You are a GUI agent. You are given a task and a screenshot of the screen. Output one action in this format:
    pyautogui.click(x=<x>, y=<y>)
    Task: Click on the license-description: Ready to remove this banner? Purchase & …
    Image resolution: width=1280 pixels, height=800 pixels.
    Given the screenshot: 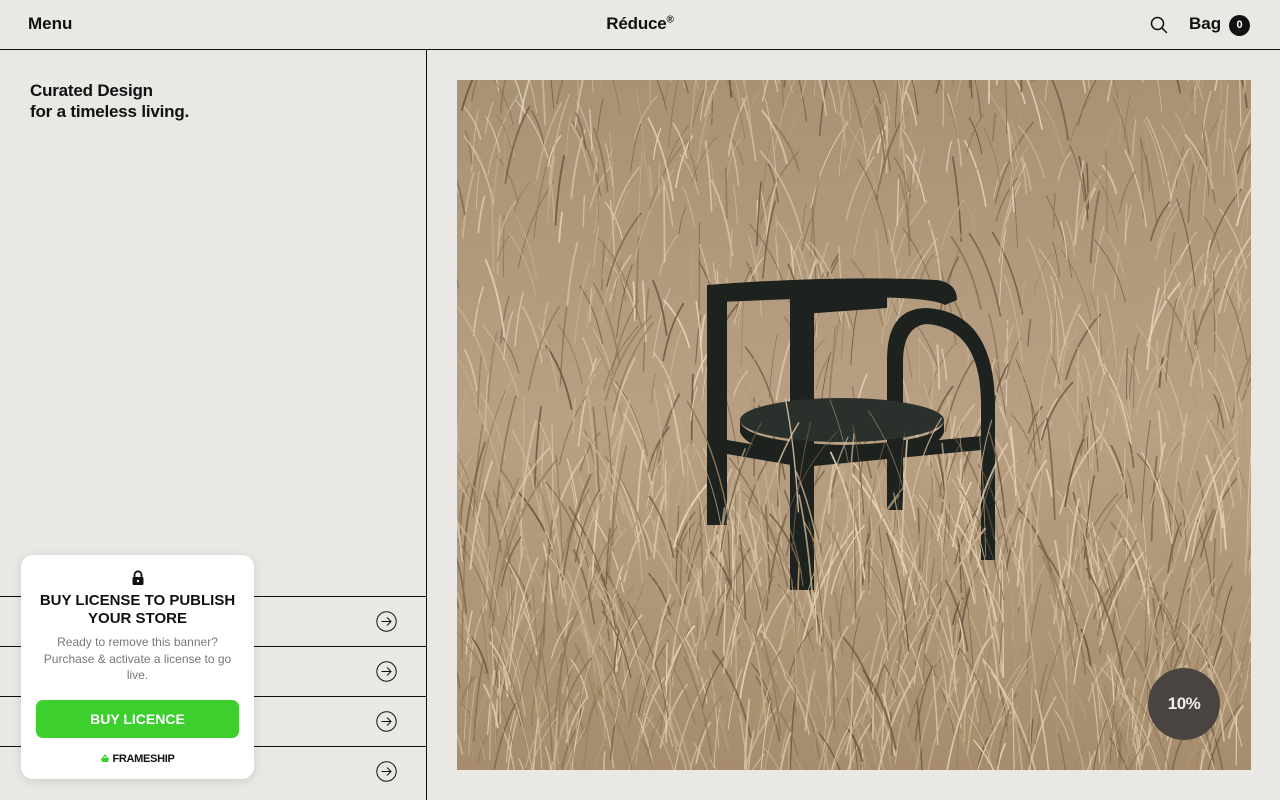 What is the action you would take?
    pyautogui.click(x=137, y=658)
    